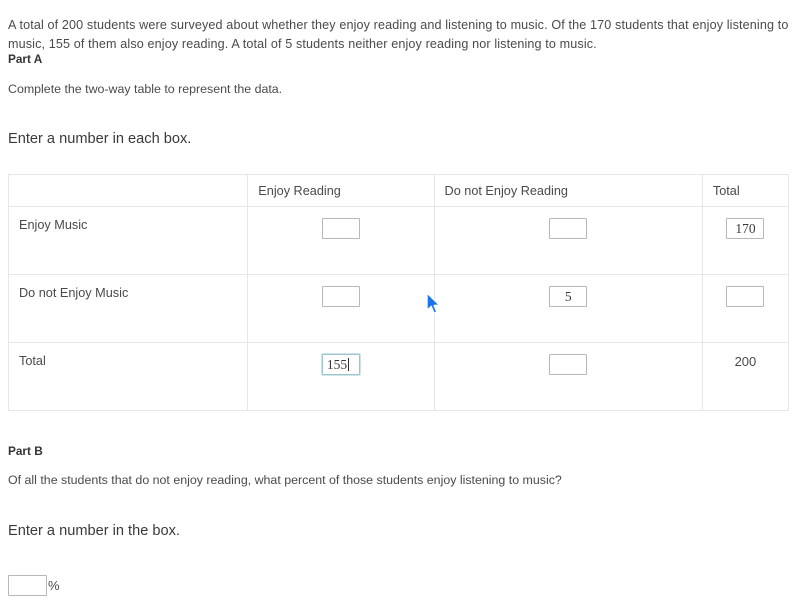 Image resolution: width=800 pixels, height=606 pixels. What do you see at coordinates (128, 376) in the screenshot?
I see `row-label: Total` at bounding box center [128, 376].